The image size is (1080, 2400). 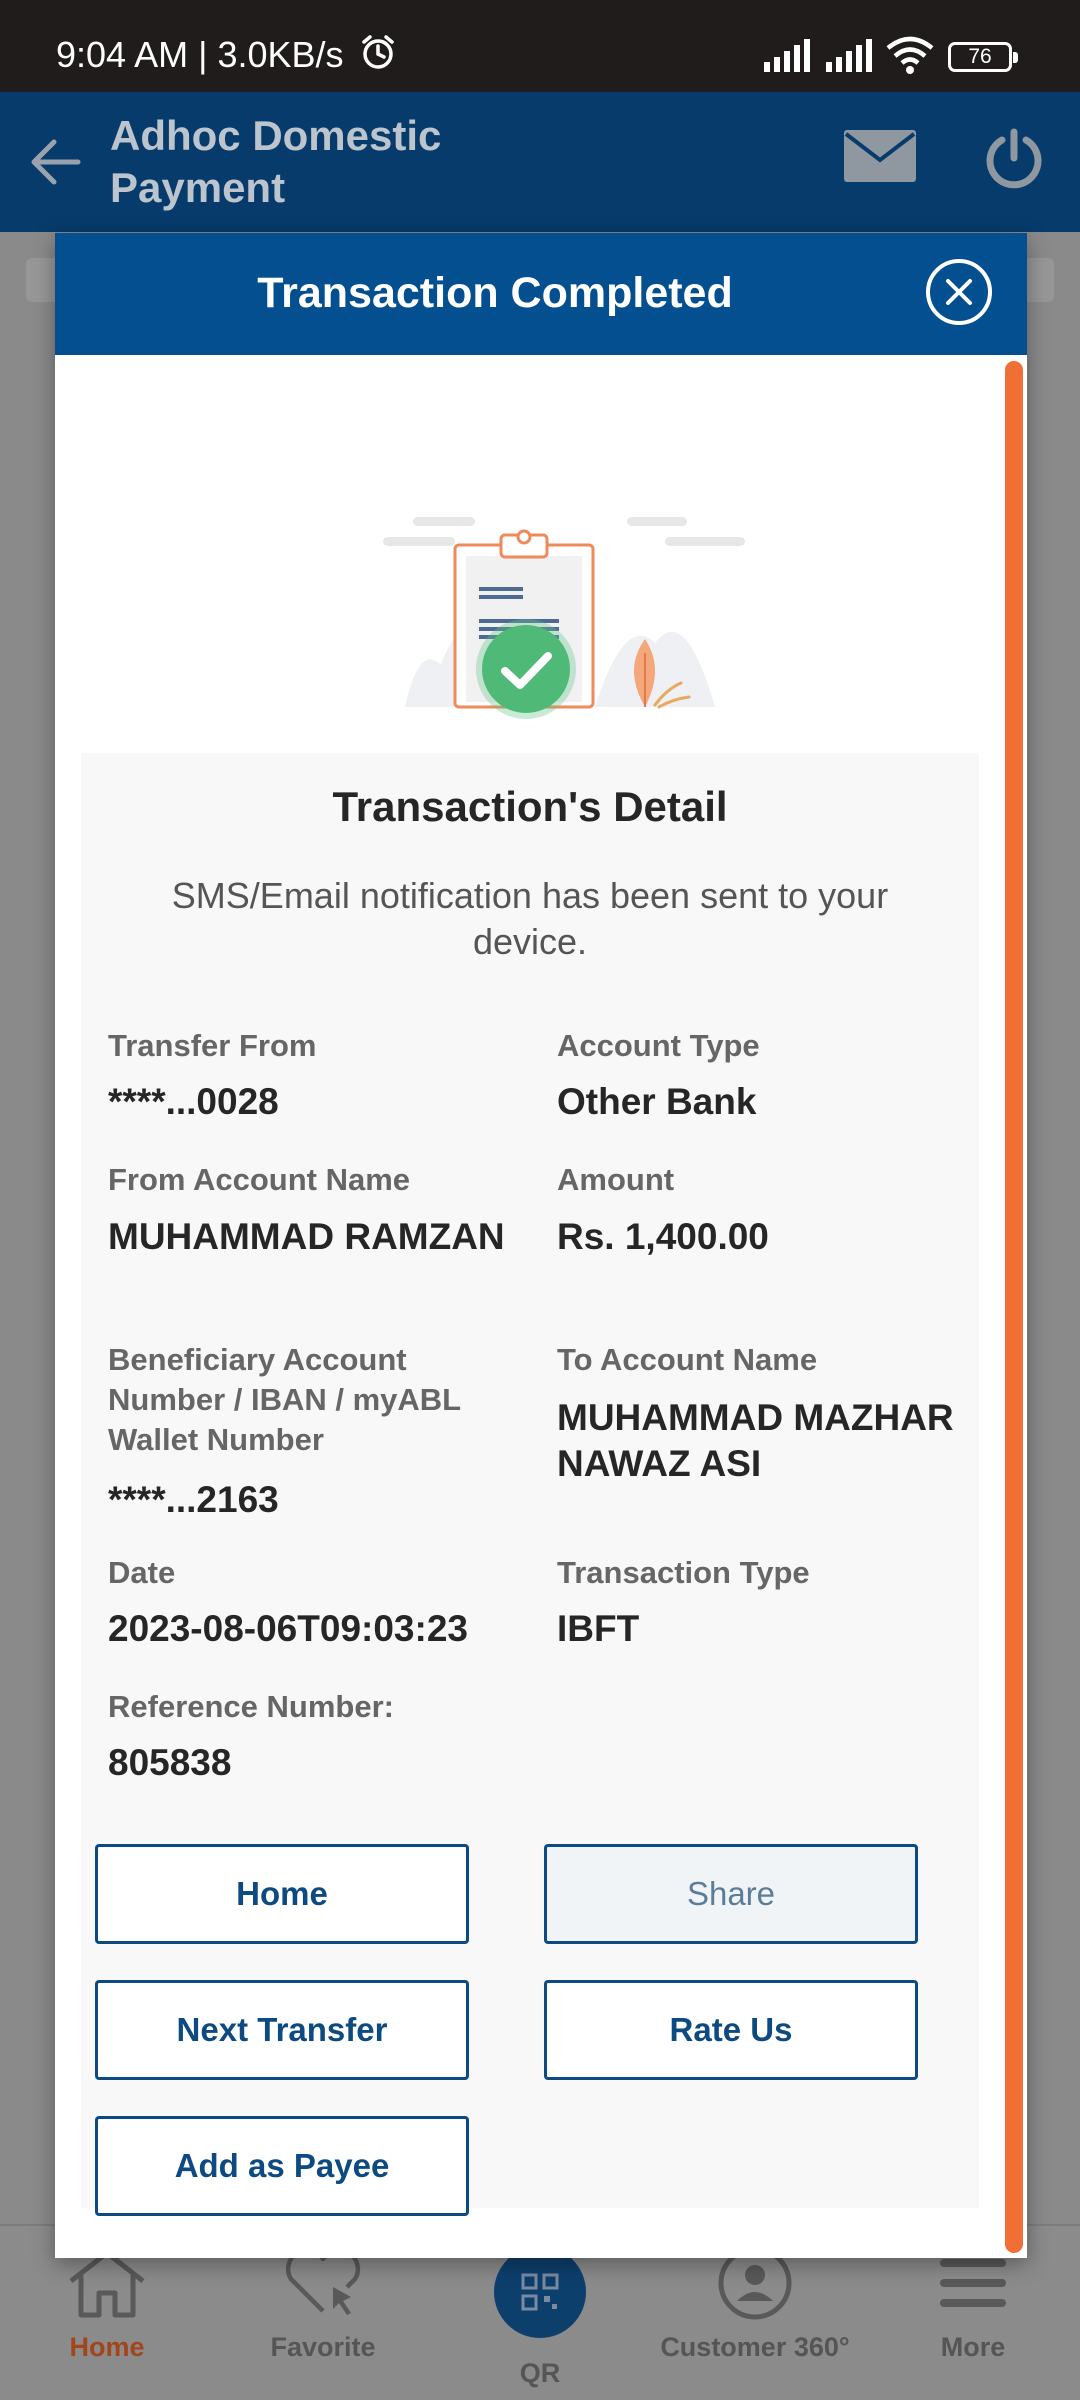 What do you see at coordinates (54, 162) in the screenshot?
I see `back-arrow-icon` at bounding box center [54, 162].